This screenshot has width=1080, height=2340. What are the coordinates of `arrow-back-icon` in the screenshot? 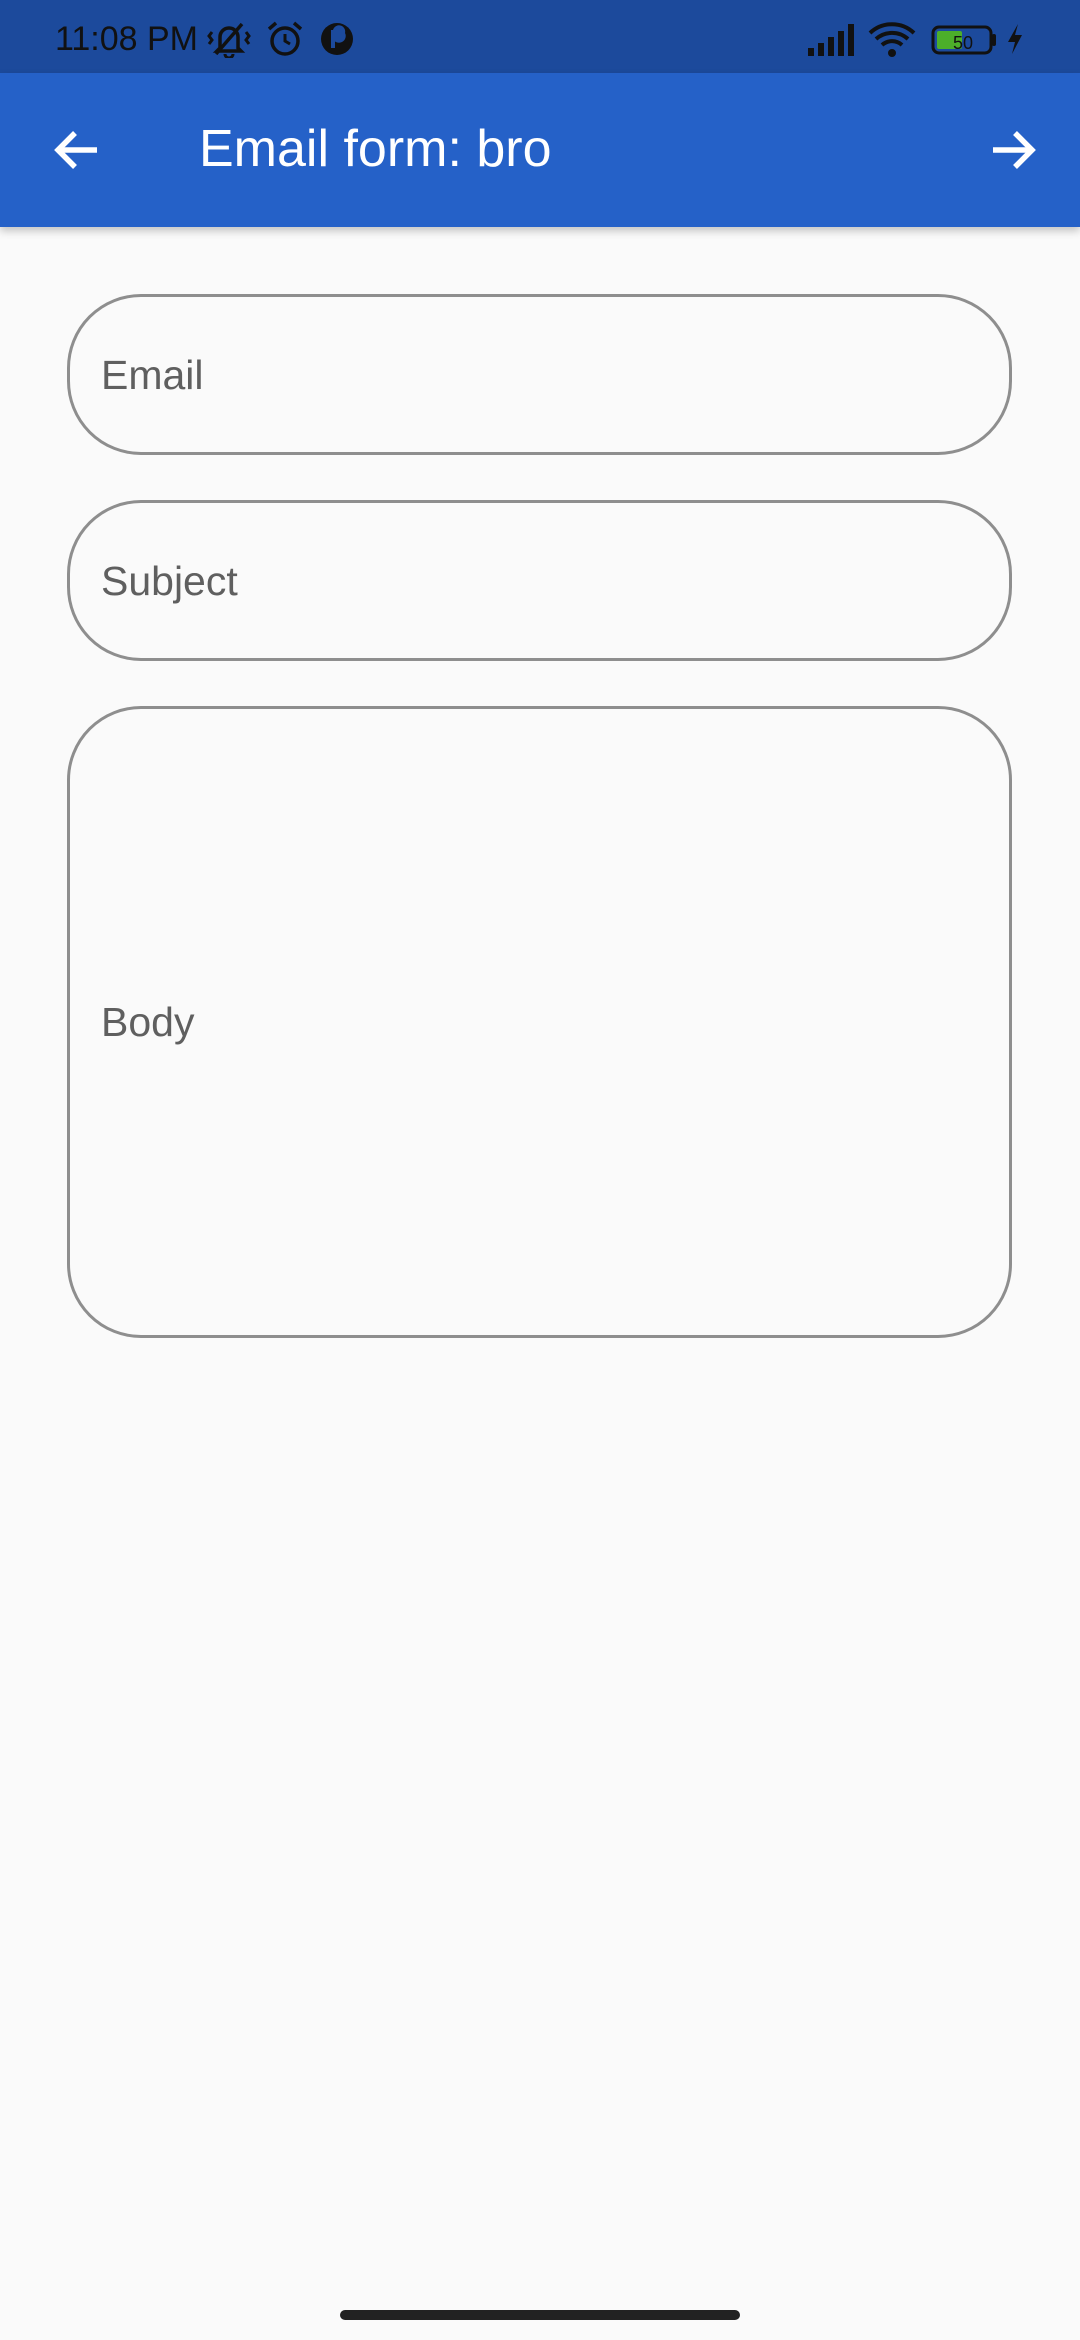 It's located at (75, 150).